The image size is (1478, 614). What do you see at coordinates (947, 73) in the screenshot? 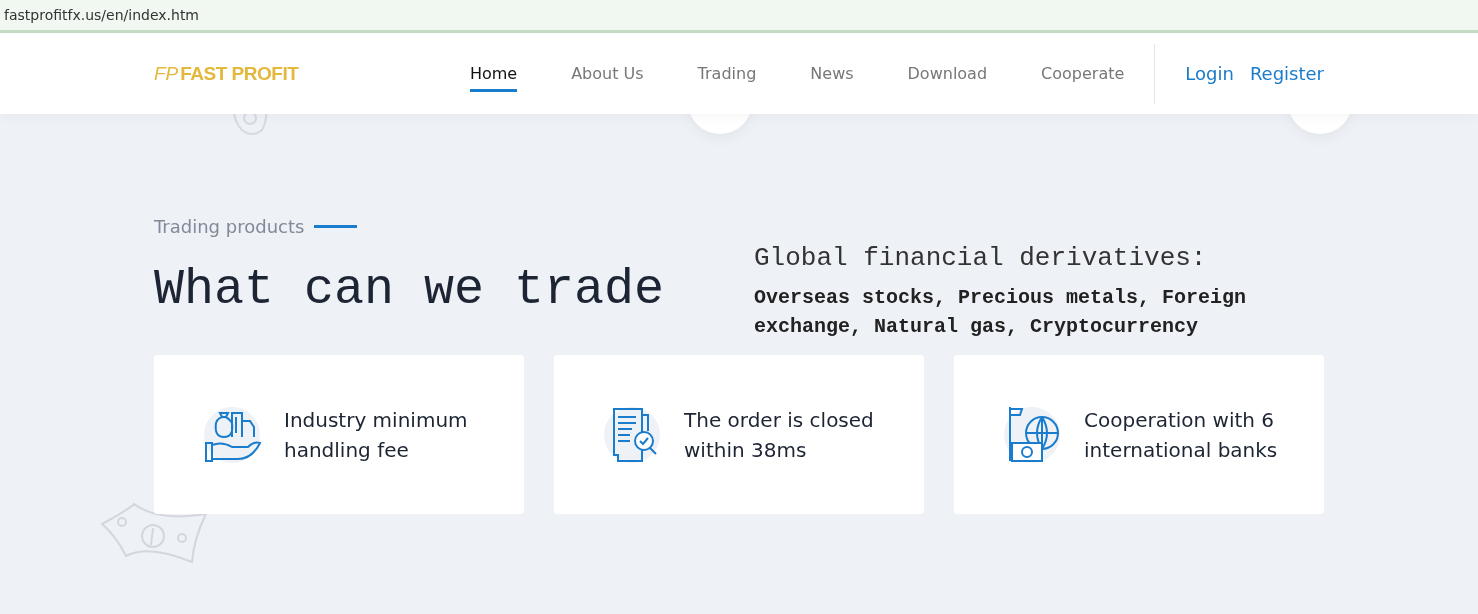
I see `nav-link: Download` at bounding box center [947, 73].